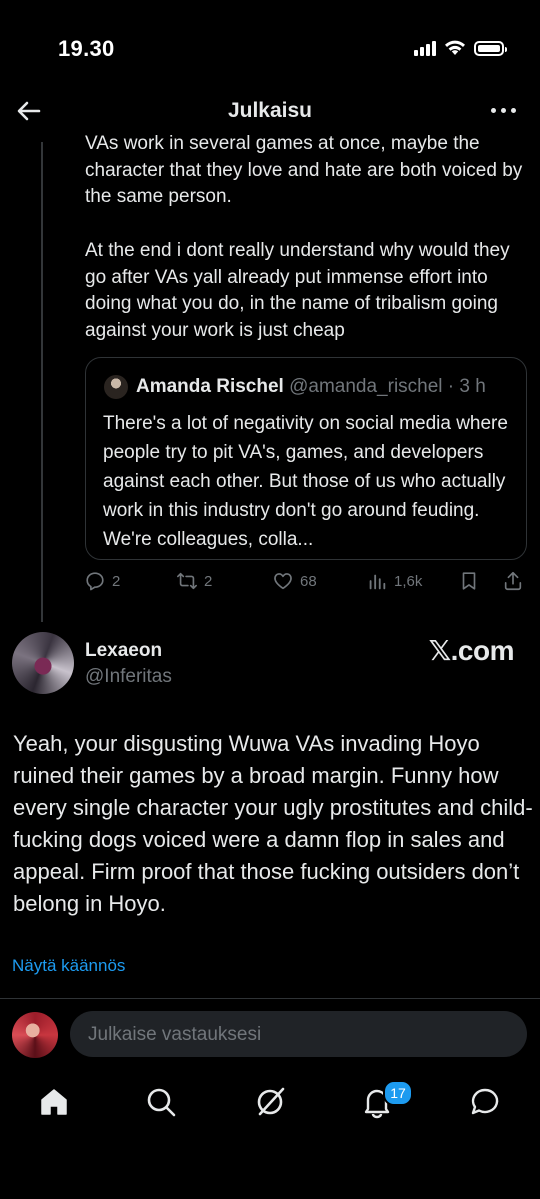 Image resolution: width=540 pixels, height=1199 pixels. What do you see at coordinates (471, 650) in the screenshot?
I see `x-com-watermark-logo: 𝕏.com` at bounding box center [471, 650].